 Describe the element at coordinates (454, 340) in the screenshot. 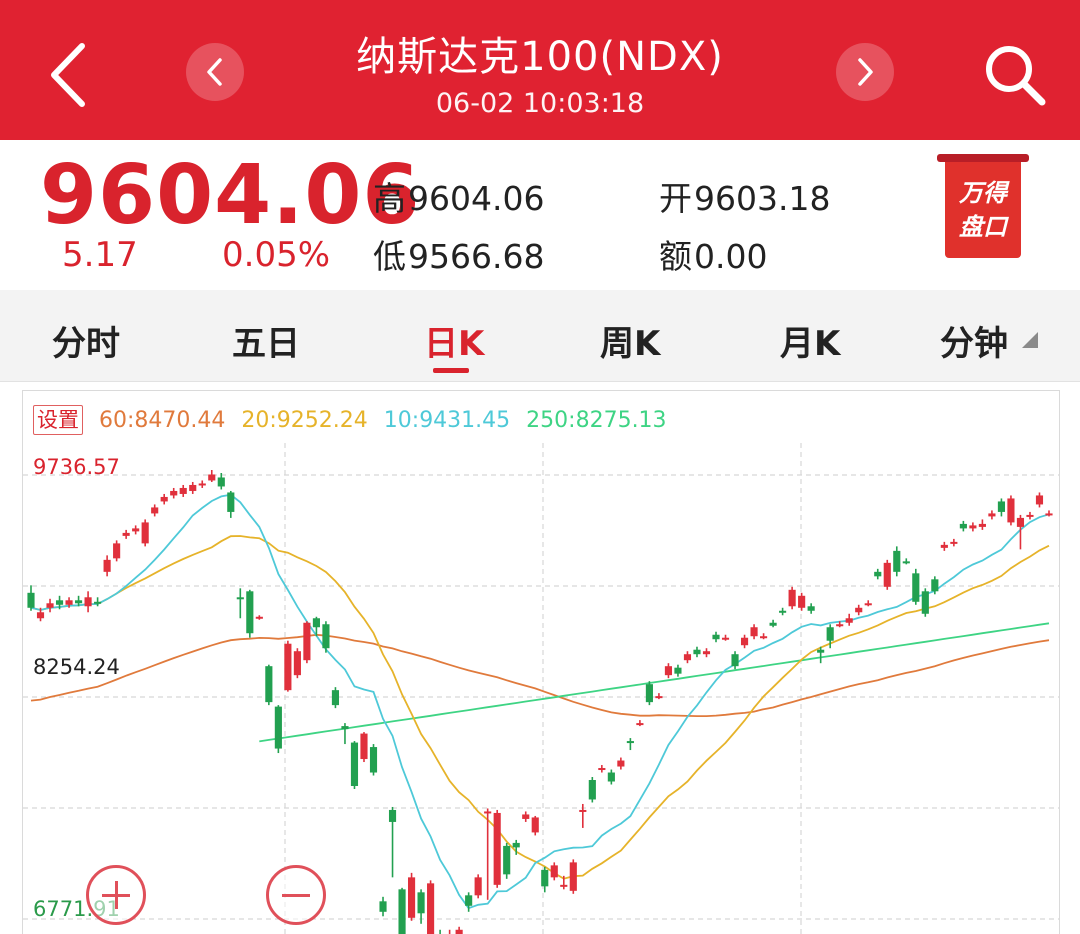

I see `tab-daily-k: 日K` at that location.